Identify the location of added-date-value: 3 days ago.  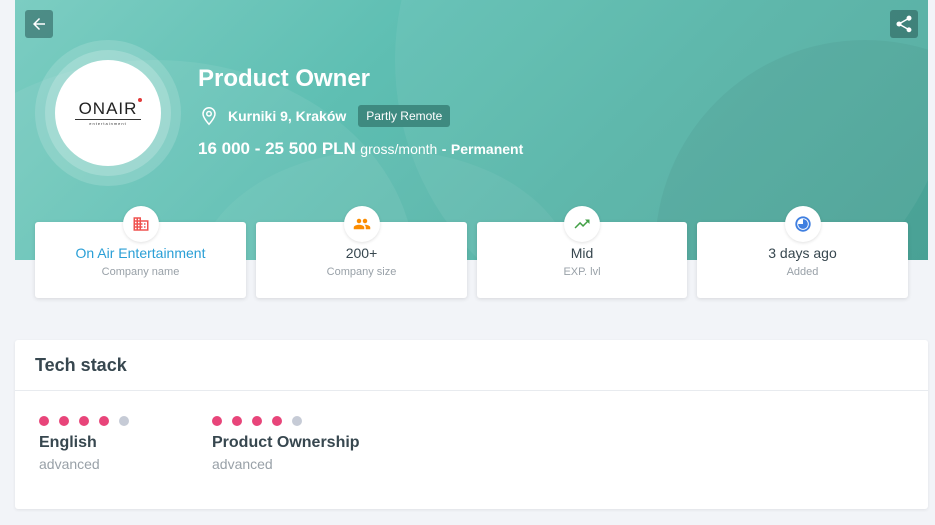
(802, 253).